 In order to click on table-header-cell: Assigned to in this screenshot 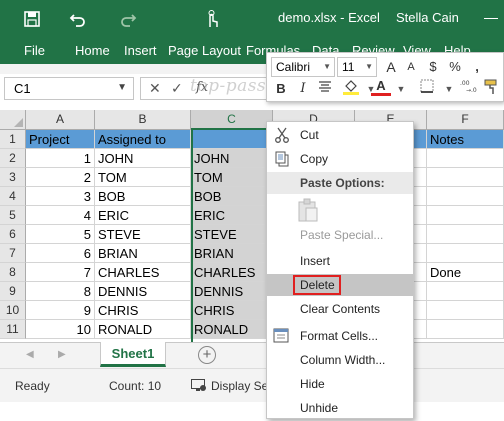, I will do `click(143, 139)`.